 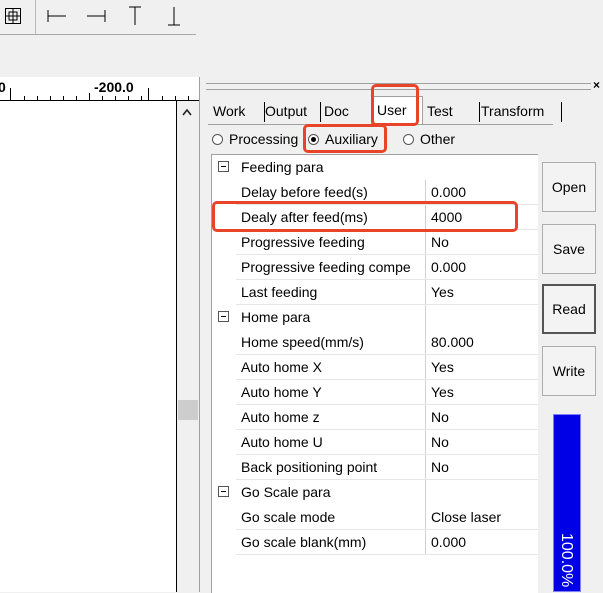 I want to click on grid-category-feeding: Feeding para, so click(x=375, y=167).